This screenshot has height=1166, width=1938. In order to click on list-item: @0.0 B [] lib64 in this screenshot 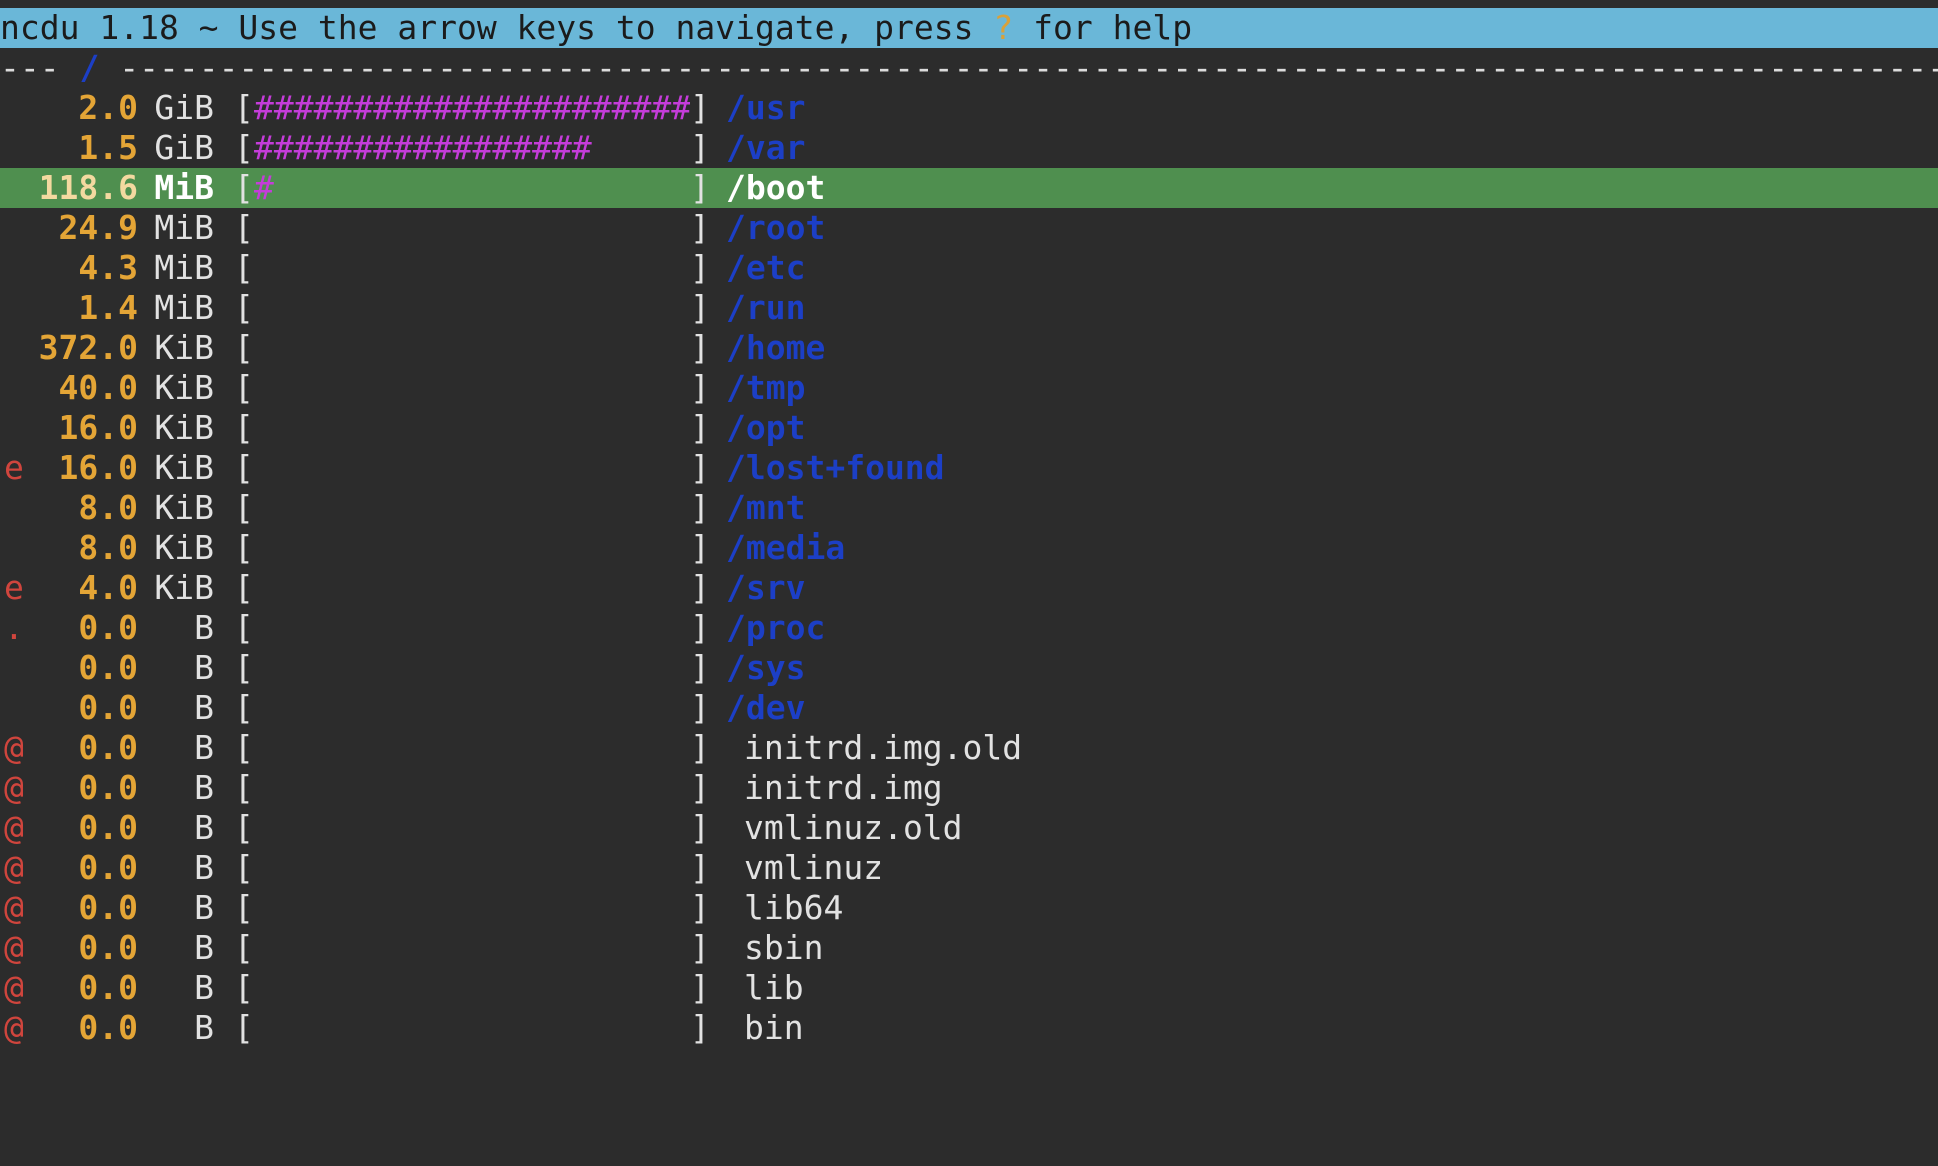, I will do `click(969, 908)`.